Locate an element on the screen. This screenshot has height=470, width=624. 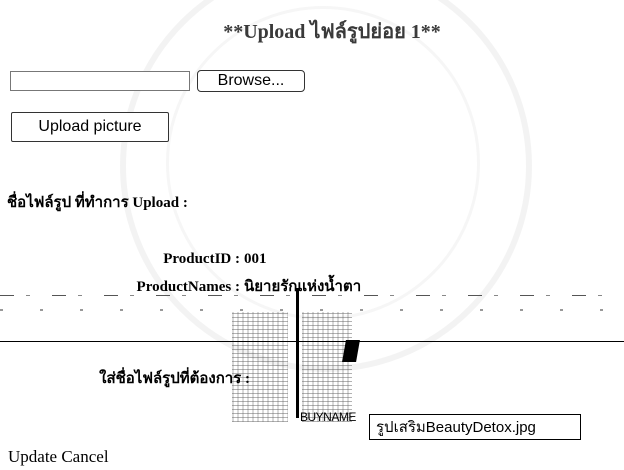
action-links: Update Cancel is located at coordinates (58, 457).